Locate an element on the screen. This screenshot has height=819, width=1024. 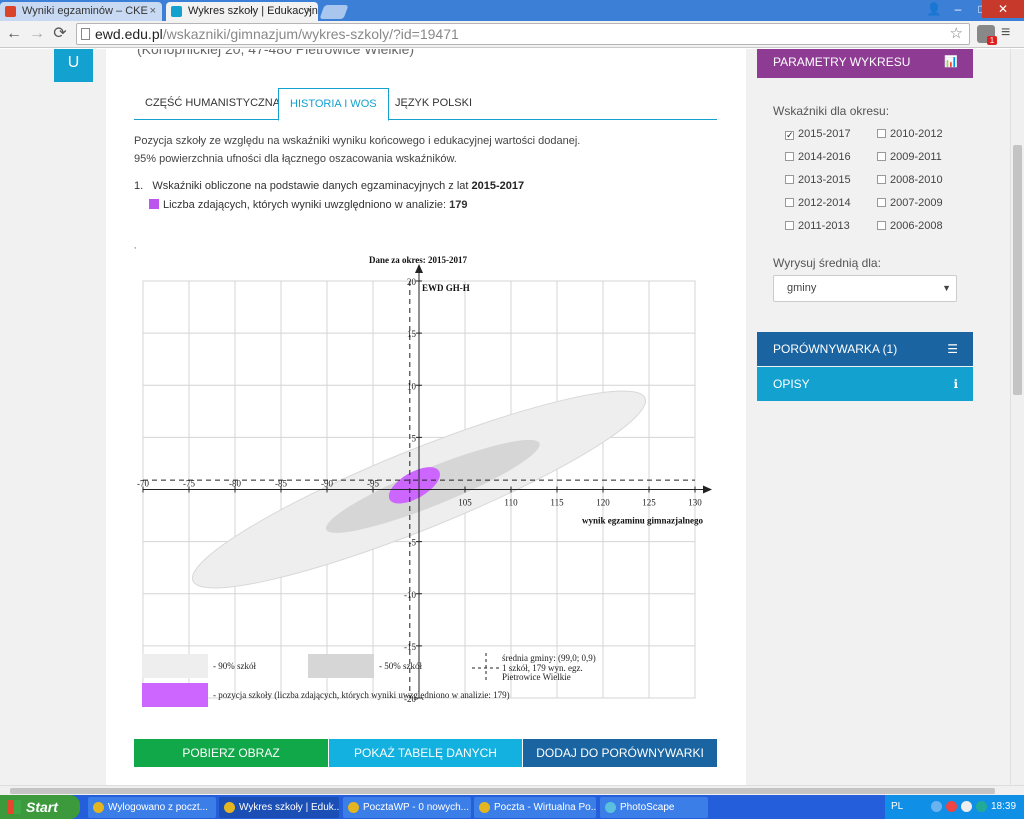
taskbar-item-label: PhotoScape is located at coordinates (647, 807).